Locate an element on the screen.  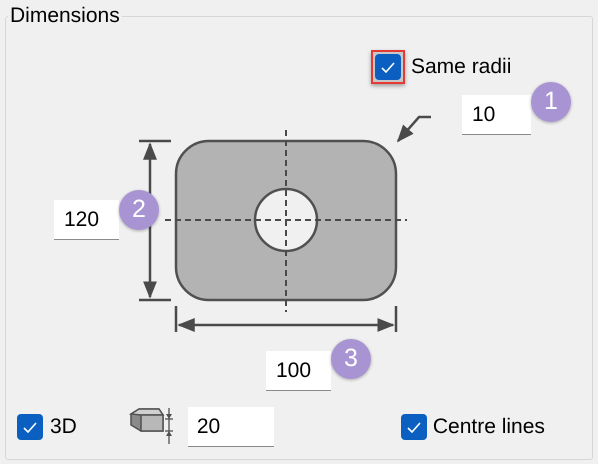
checkbox-label: 3D is located at coordinates (63, 427).